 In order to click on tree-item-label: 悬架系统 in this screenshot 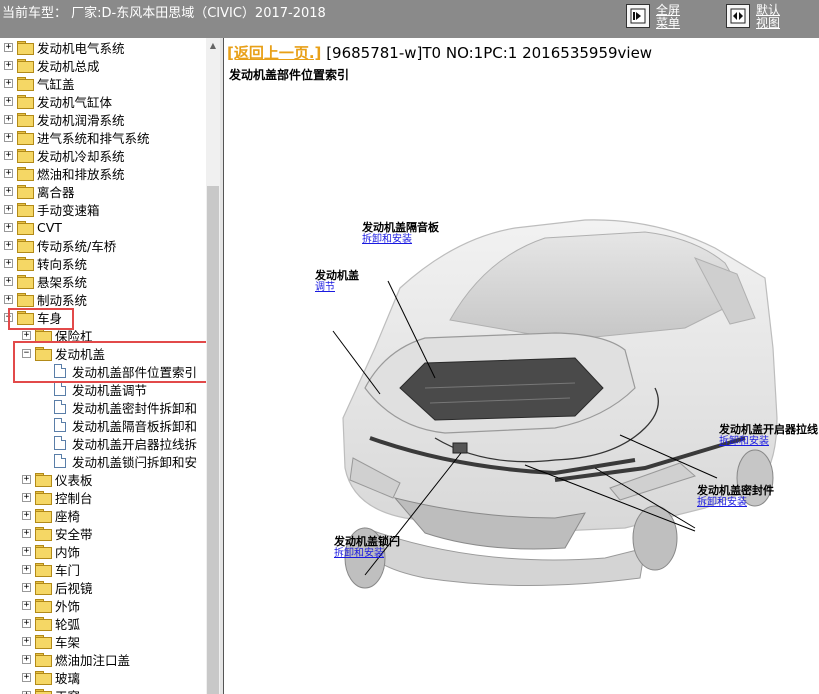, I will do `click(62, 281)`.